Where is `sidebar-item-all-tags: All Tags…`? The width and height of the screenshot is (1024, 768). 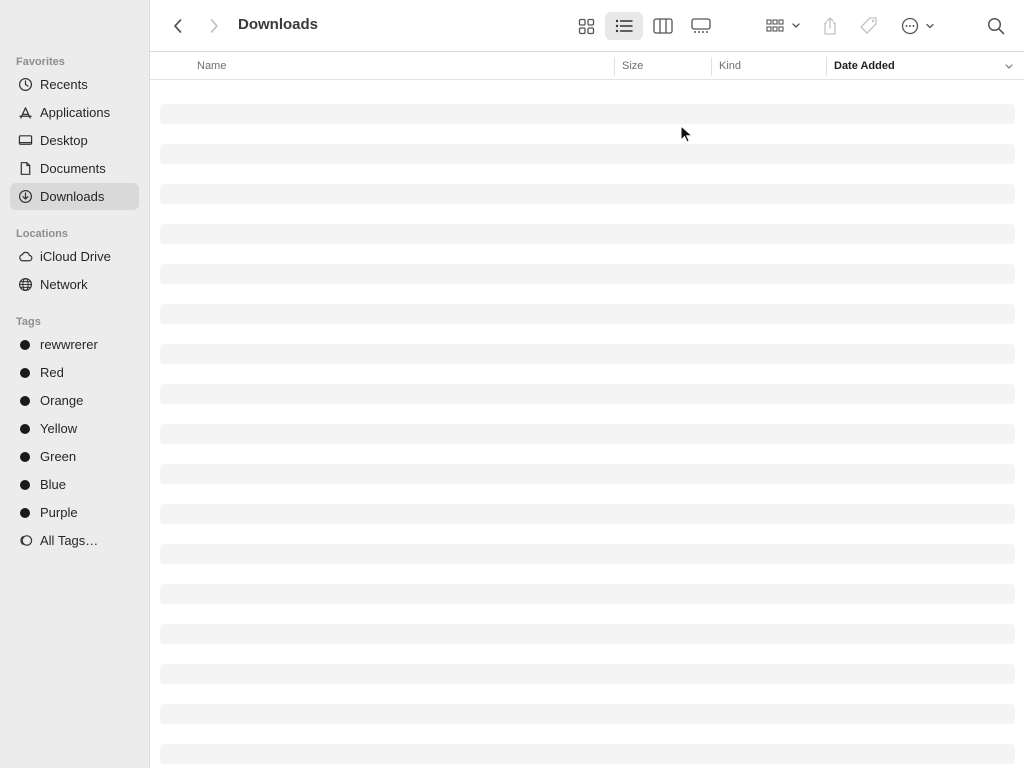 sidebar-item-all-tags: All Tags… is located at coordinates (74, 540).